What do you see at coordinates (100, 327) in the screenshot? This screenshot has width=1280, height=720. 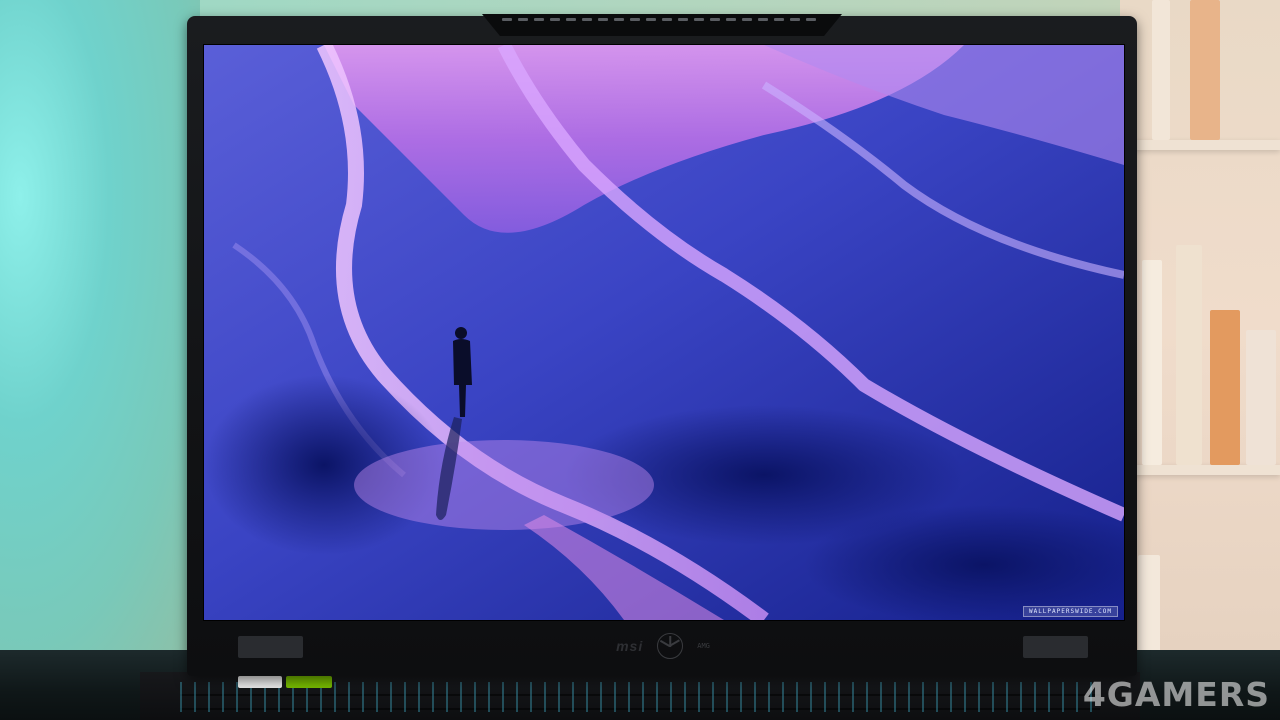 I see `background-wall-left` at bounding box center [100, 327].